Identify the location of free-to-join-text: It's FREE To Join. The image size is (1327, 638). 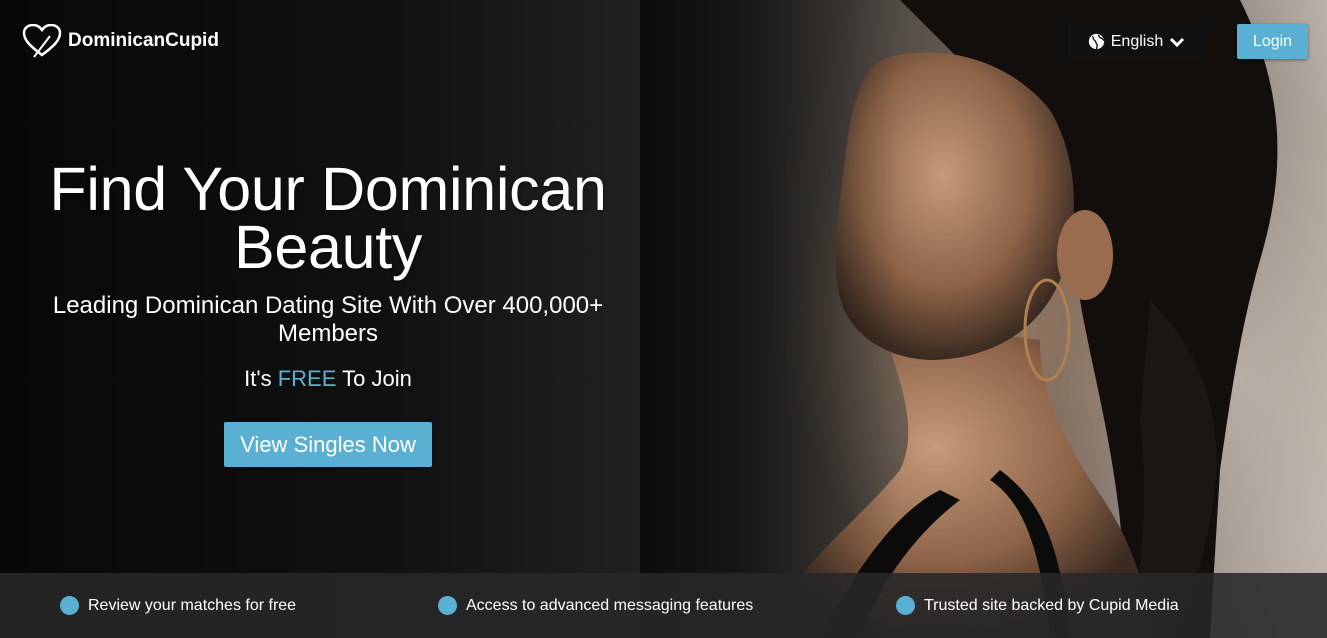
(328, 379).